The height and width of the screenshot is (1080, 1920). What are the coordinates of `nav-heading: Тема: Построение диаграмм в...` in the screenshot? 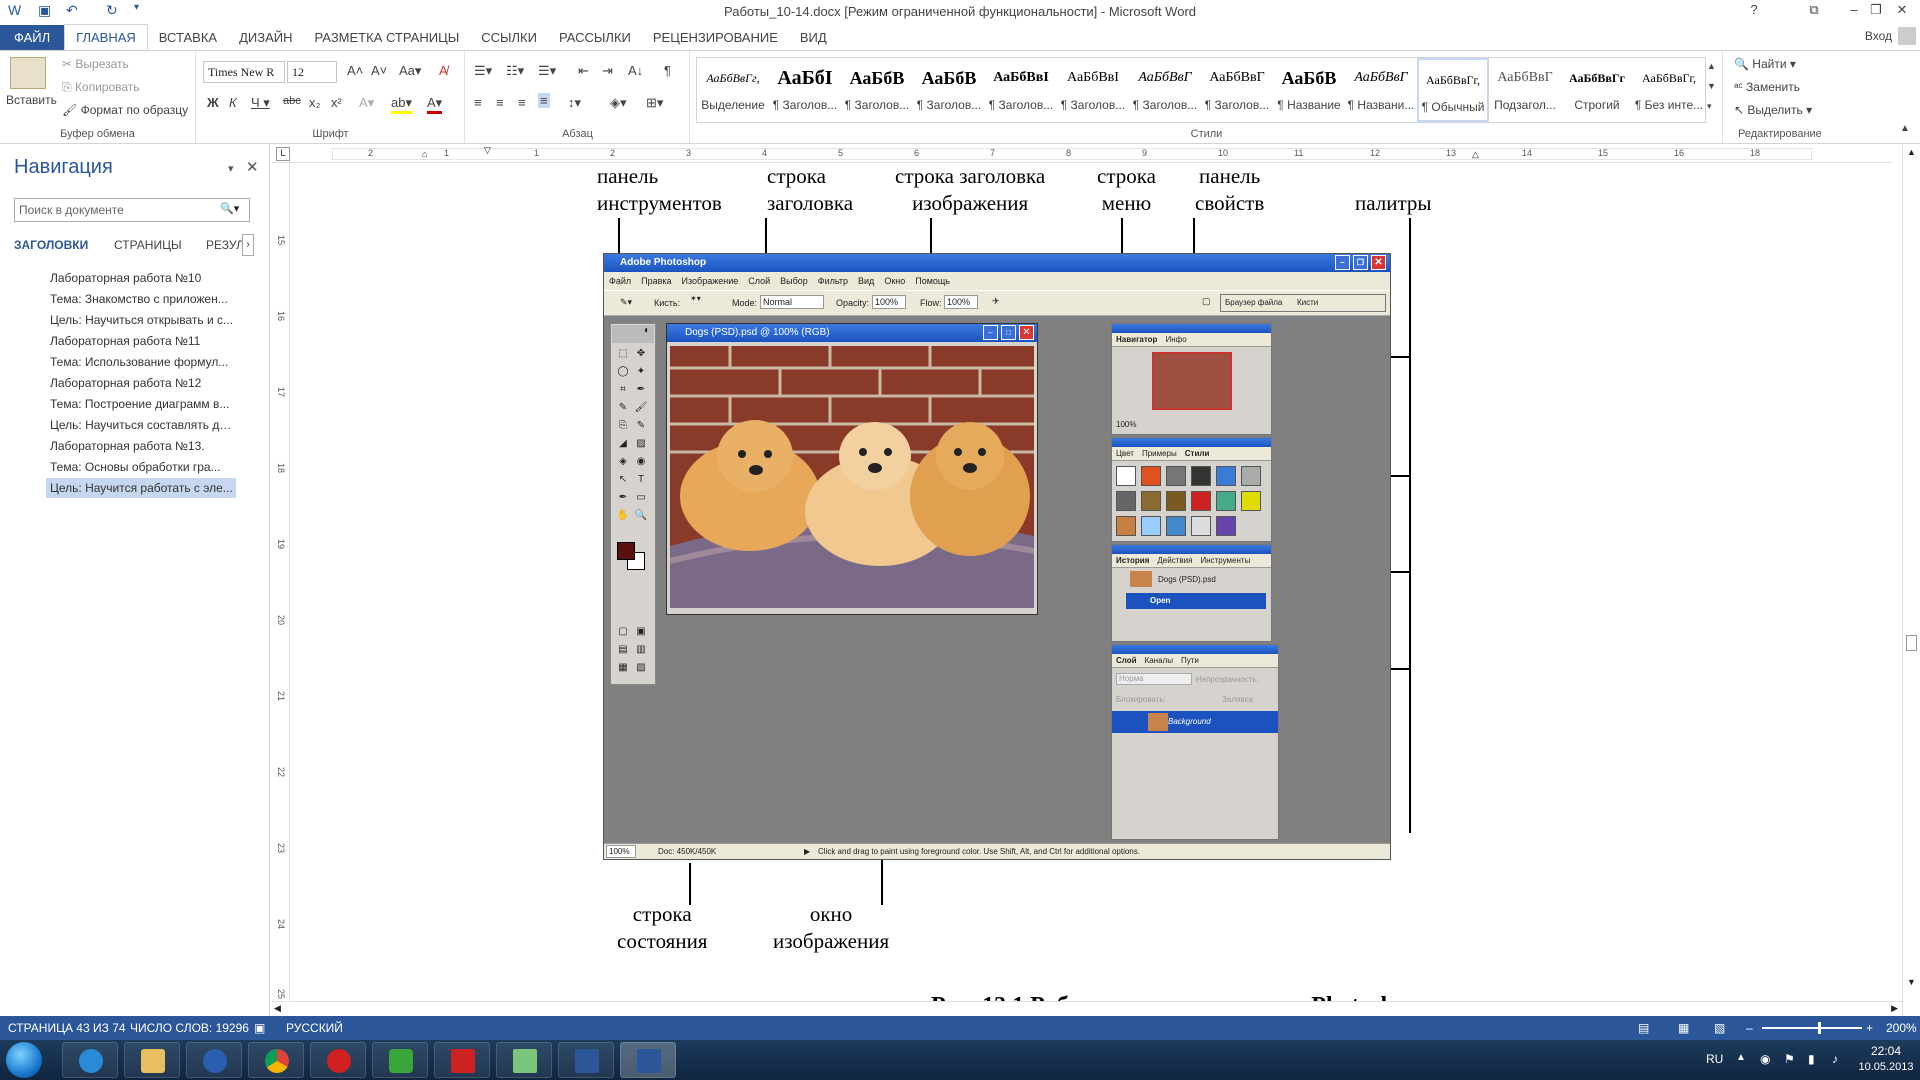 It's located at (141, 404).